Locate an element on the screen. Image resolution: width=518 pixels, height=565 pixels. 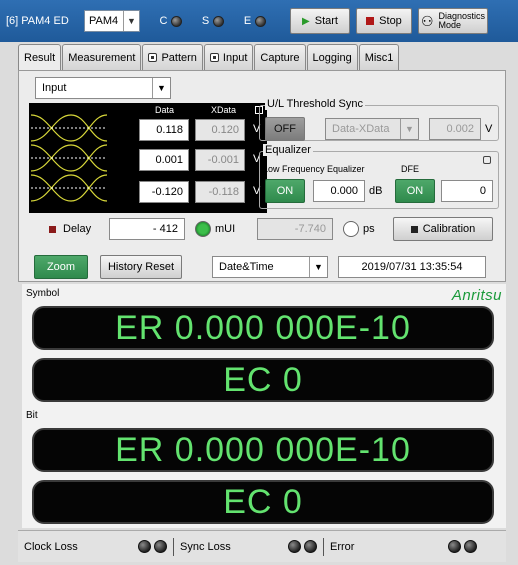
tab-misc1: Misc1 is located at coordinates (379, 57).